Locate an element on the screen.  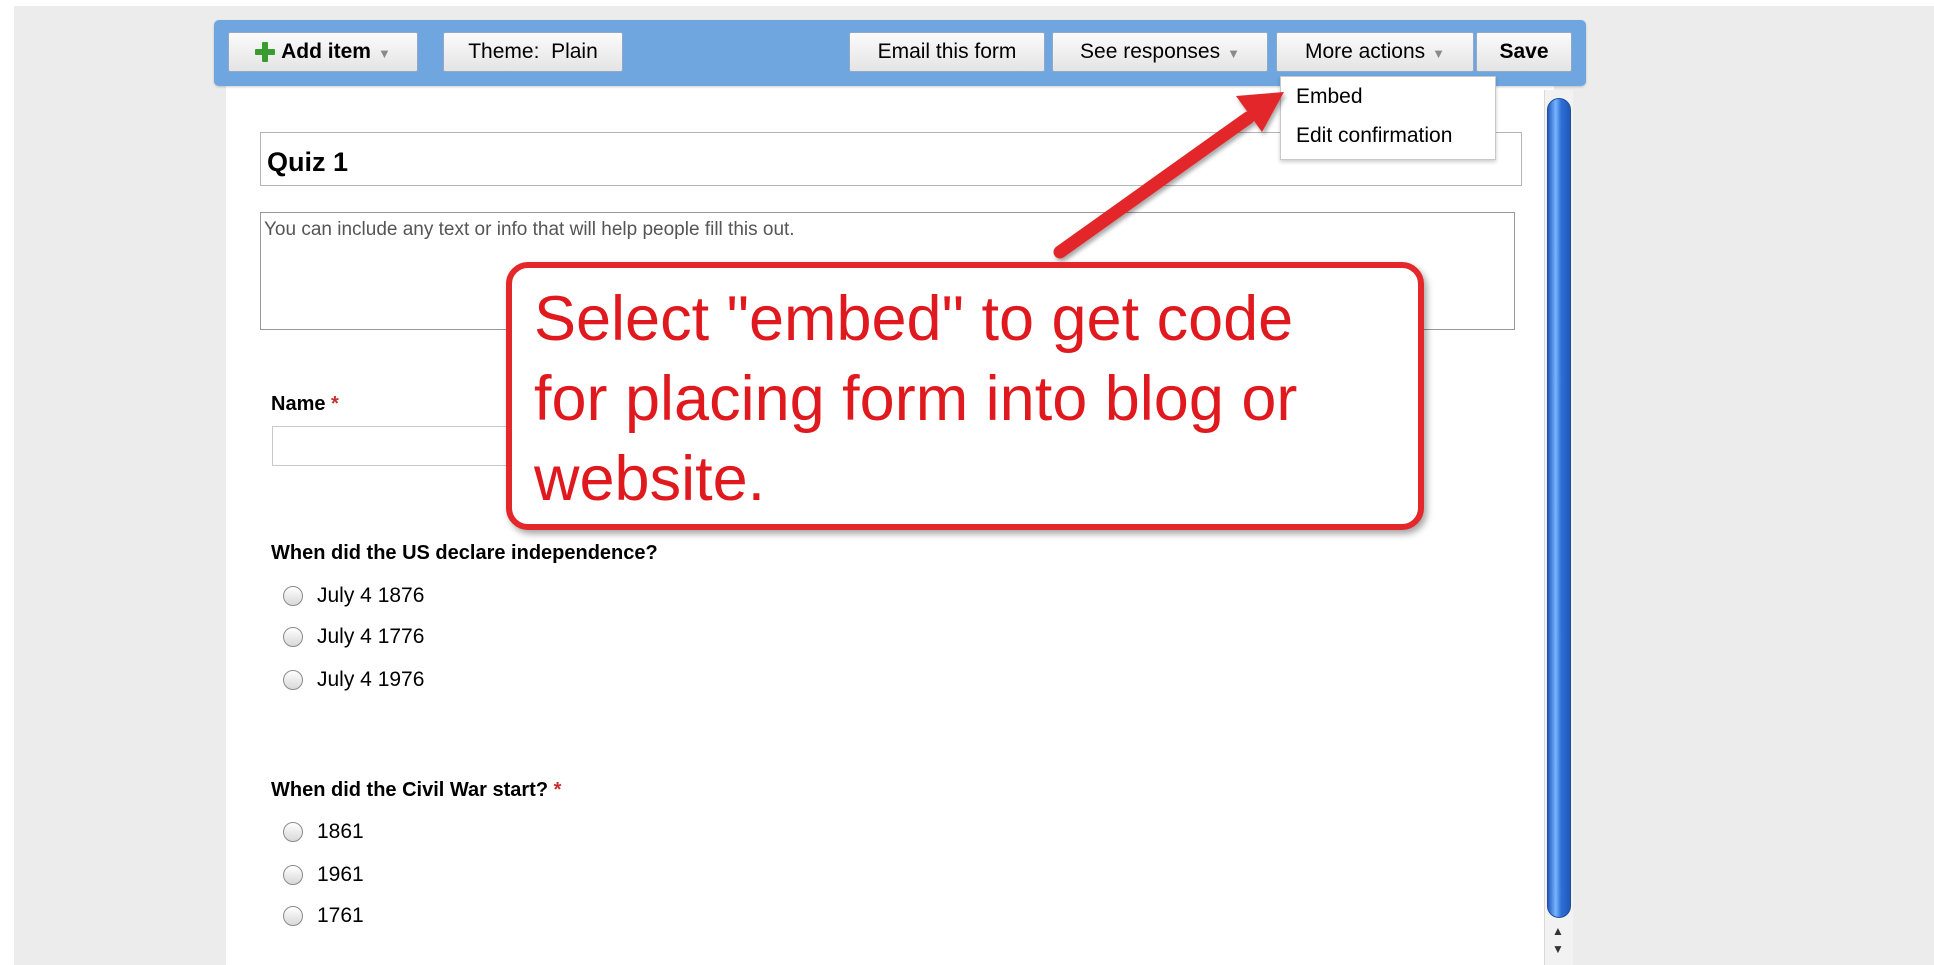
callout-line-1: Select "embed" to get code is located at coordinates (914, 319).